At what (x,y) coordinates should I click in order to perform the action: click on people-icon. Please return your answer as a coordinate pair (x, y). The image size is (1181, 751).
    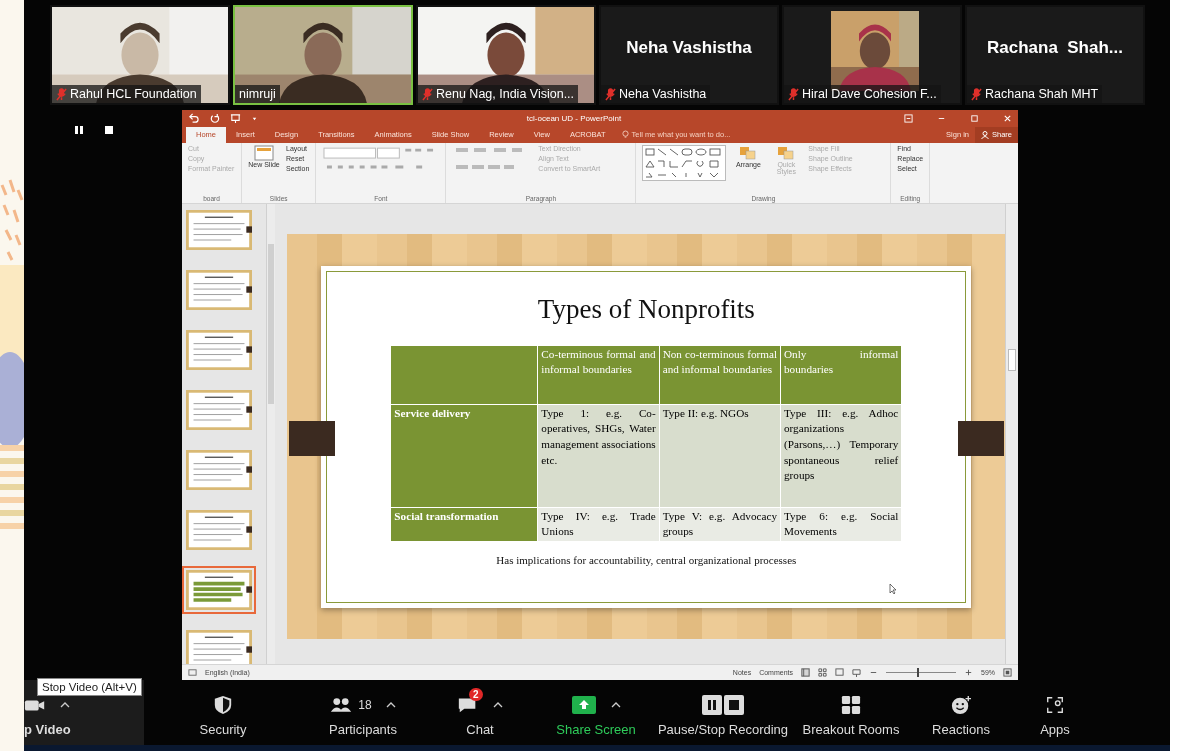
    Looking at the image, I should click on (341, 705).